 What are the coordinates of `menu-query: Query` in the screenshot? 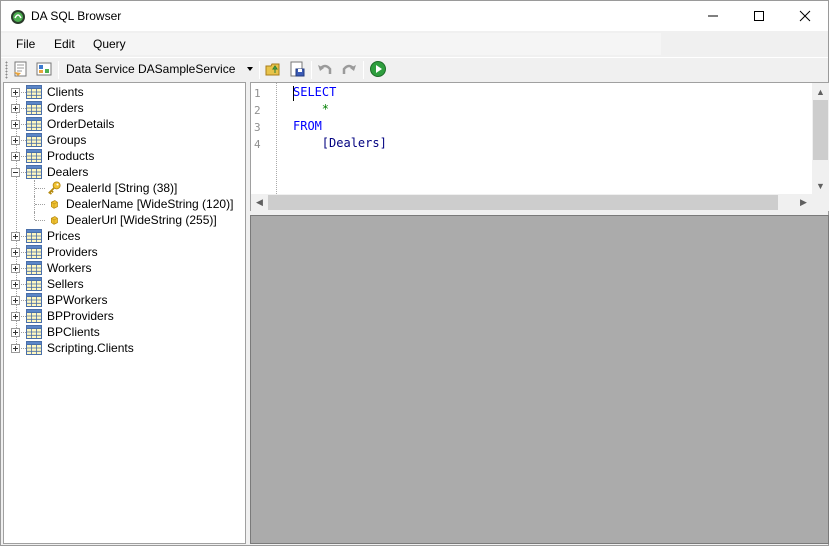 It's located at (109, 44).